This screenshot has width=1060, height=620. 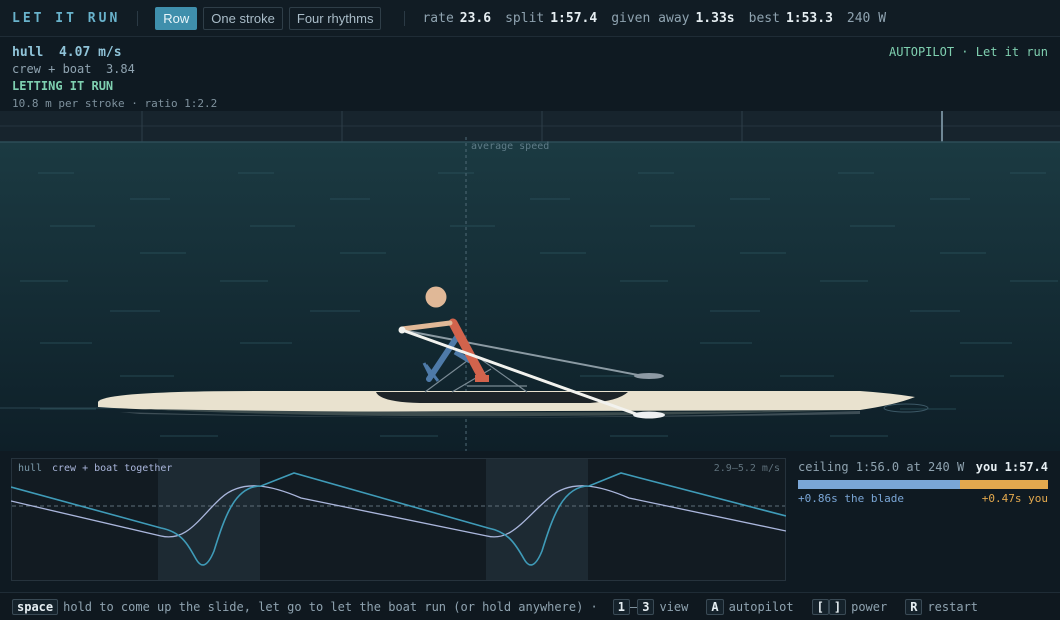 I want to click on legend-hull: hull, so click(x=30, y=468).